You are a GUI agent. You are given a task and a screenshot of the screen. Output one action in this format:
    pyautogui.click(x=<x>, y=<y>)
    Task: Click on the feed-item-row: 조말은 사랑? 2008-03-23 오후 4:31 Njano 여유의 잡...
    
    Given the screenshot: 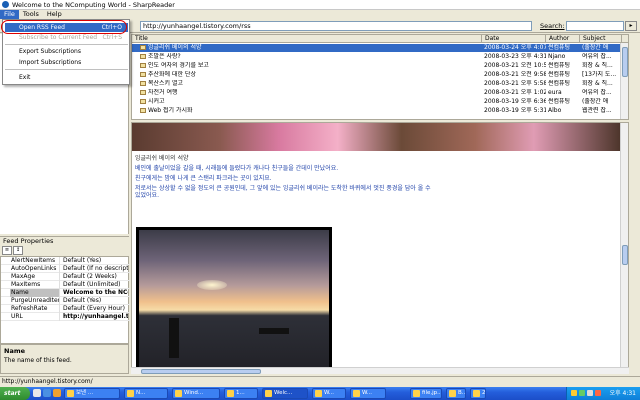 What is the action you would take?
    pyautogui.click(x=380, y=57)
    